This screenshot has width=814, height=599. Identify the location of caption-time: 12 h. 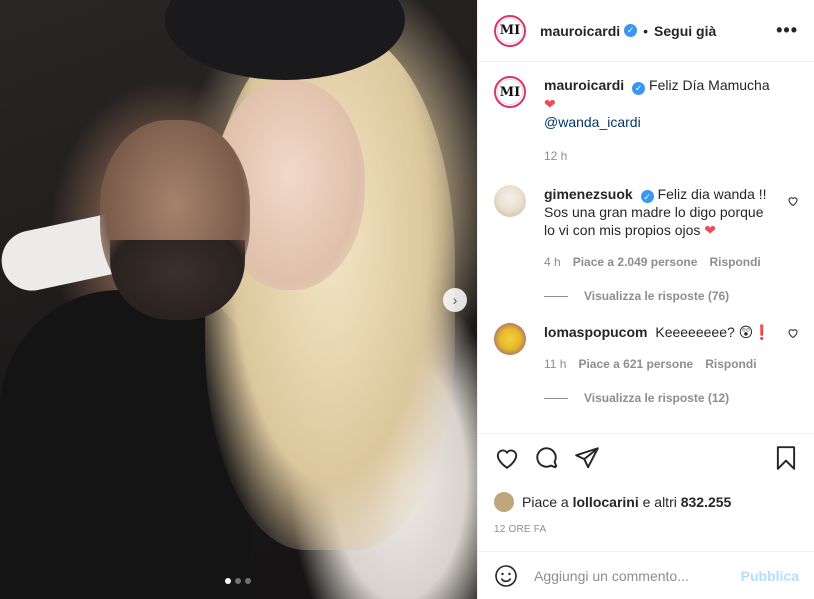
(556, 155).